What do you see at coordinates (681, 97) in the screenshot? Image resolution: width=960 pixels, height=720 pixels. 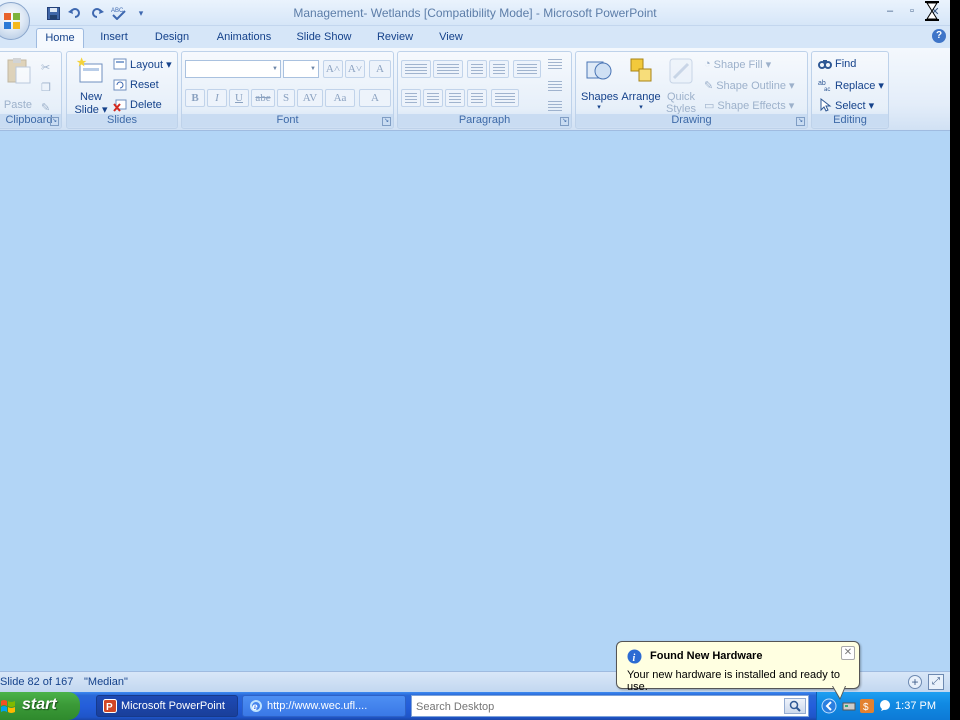 I see `quick-styles-label-1: Quick` at bounding box center [681, 97].